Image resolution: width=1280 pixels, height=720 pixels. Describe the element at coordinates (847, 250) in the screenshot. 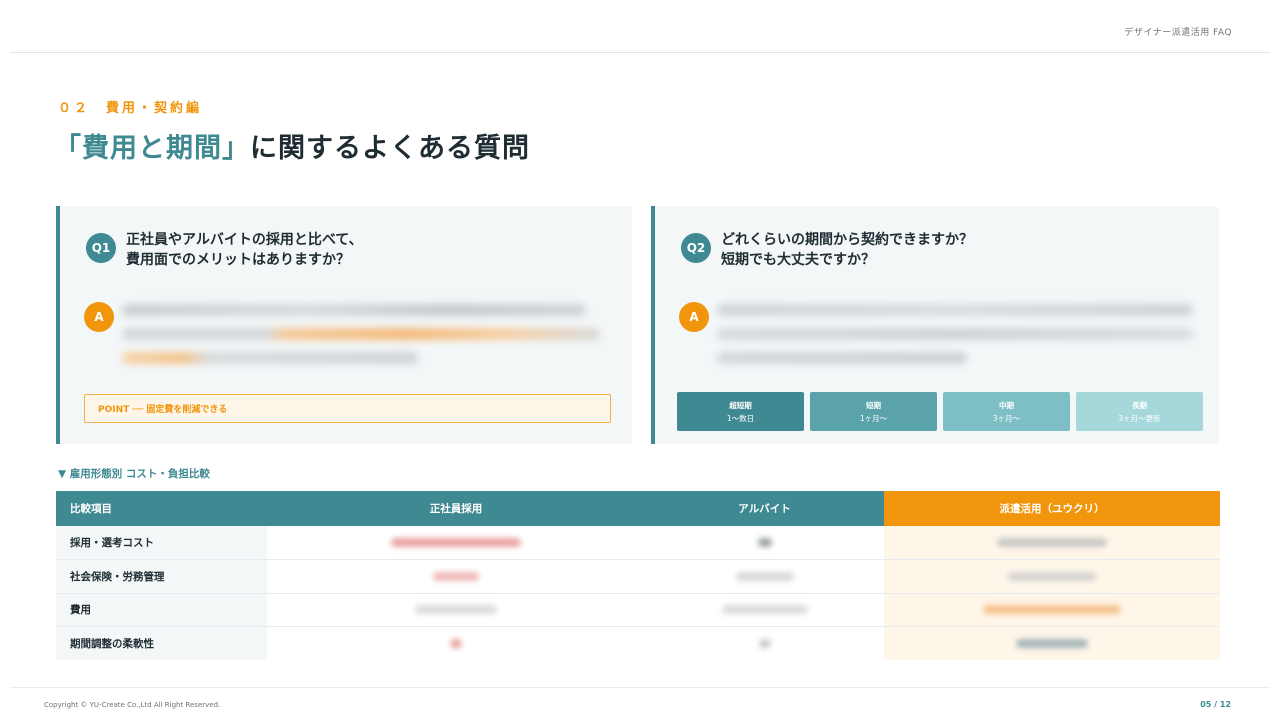

I see `question-text: どれくらいの期間から契約できますか？ 短期でも大丈夫ですか？` at that location.